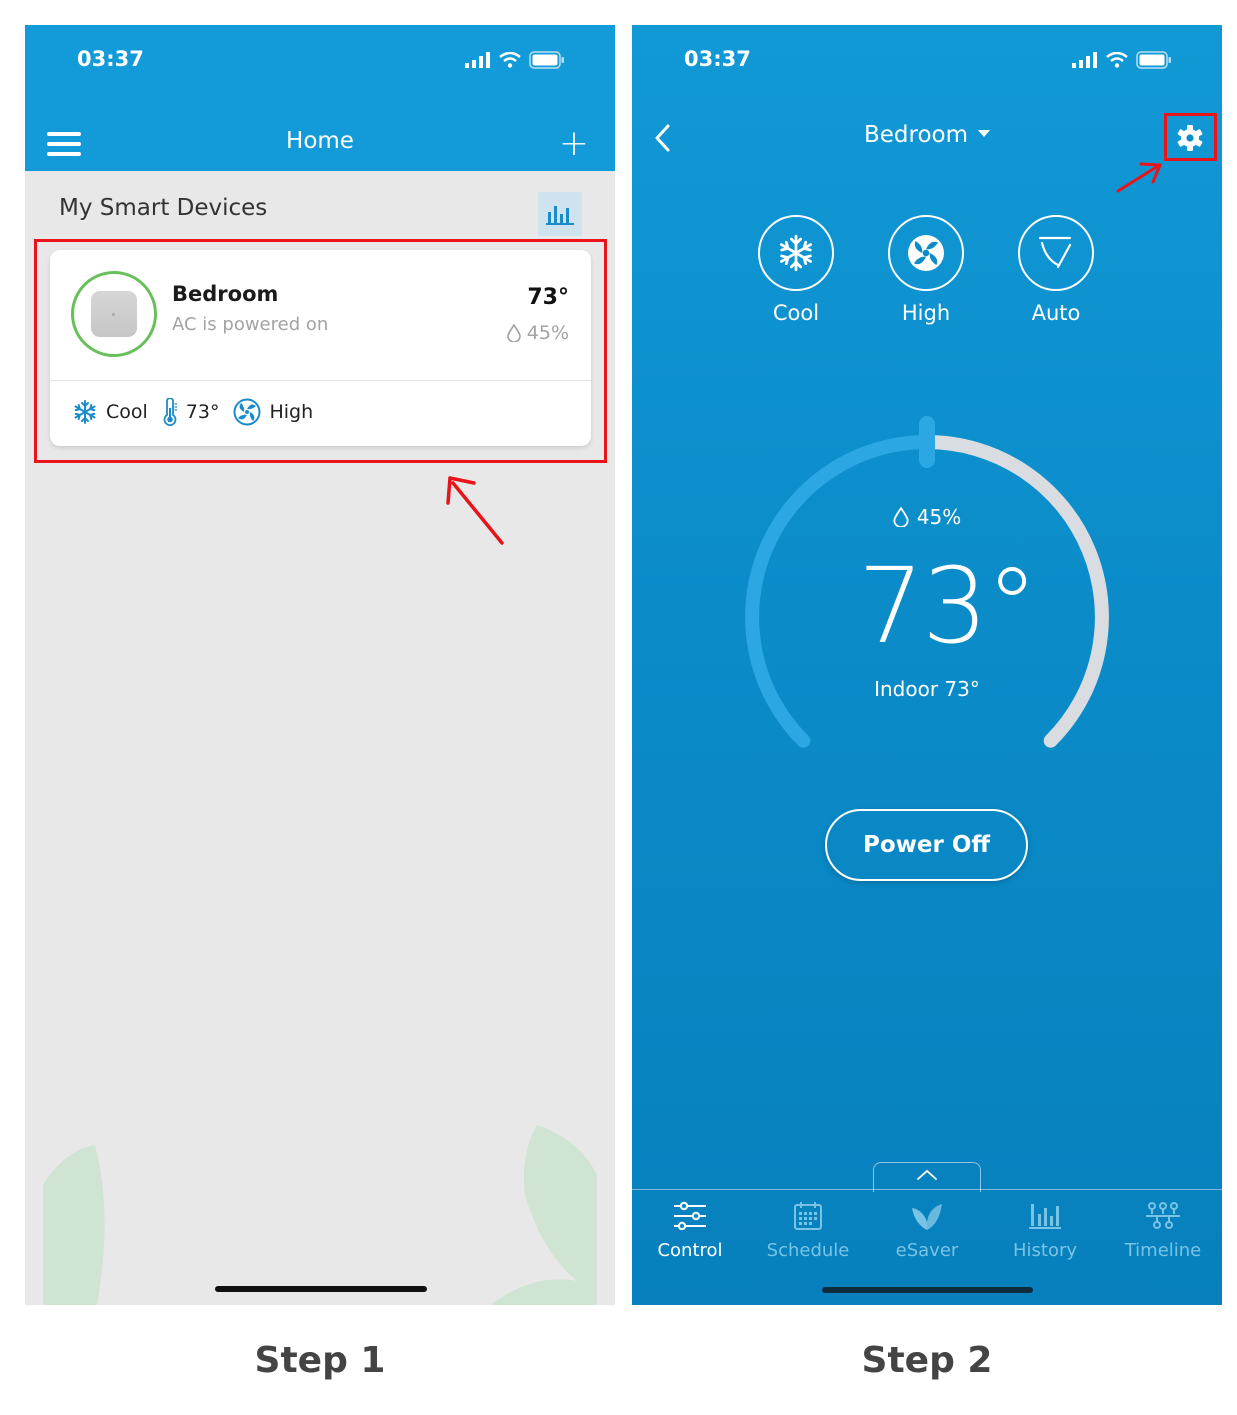  I want to click on device-temperature: 73°, so click(548, 297).